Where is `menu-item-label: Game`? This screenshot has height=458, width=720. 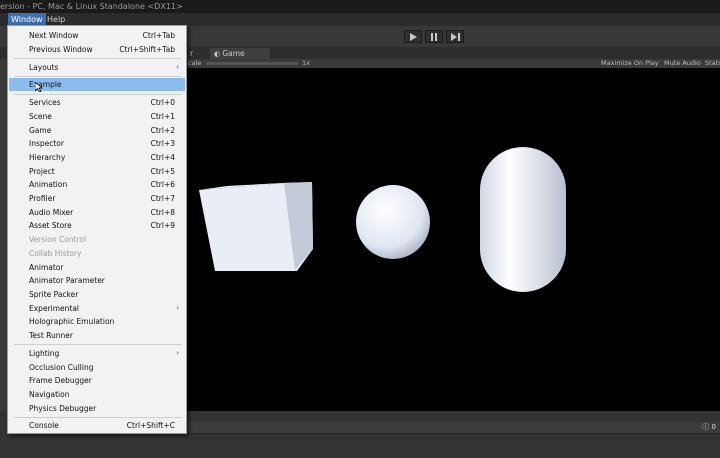
menu-item-label: Game is located at coordinates (40, 130).